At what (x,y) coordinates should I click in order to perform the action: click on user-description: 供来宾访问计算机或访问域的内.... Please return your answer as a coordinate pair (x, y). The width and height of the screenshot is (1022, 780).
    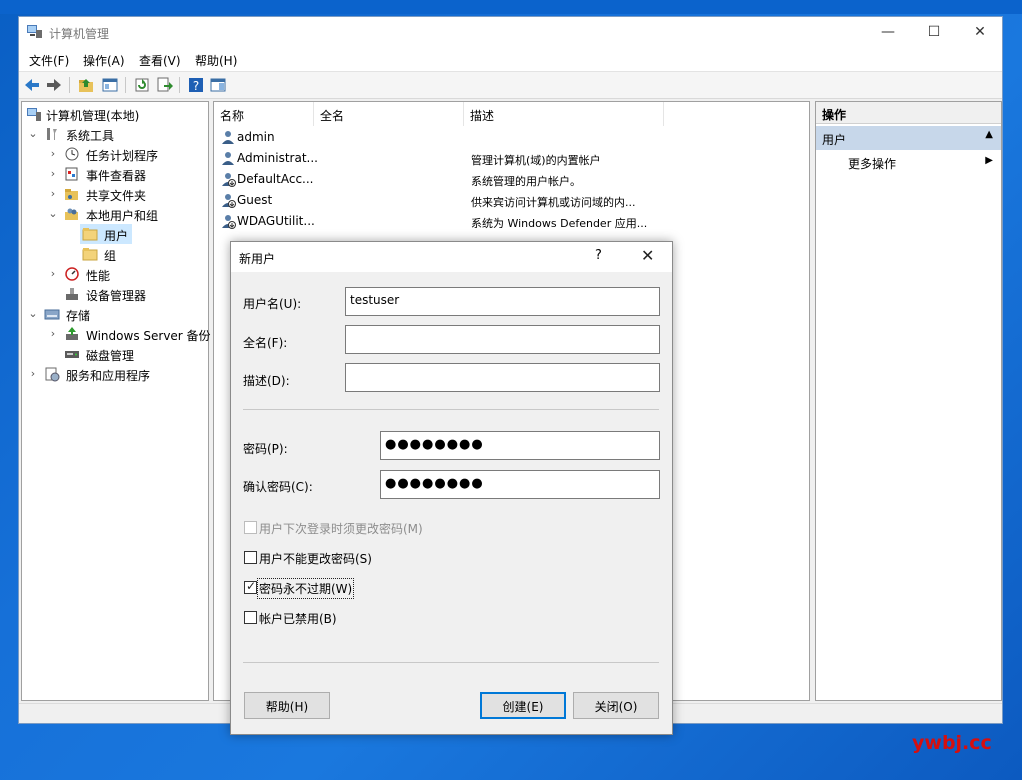
    Looking at the image, I should click on (553, 202).